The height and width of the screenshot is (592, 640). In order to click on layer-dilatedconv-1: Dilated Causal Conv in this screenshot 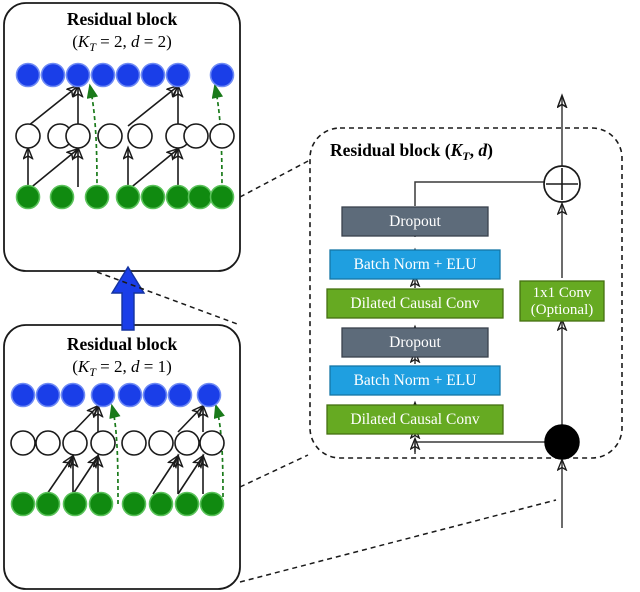, I will do `click(415, 419)`.